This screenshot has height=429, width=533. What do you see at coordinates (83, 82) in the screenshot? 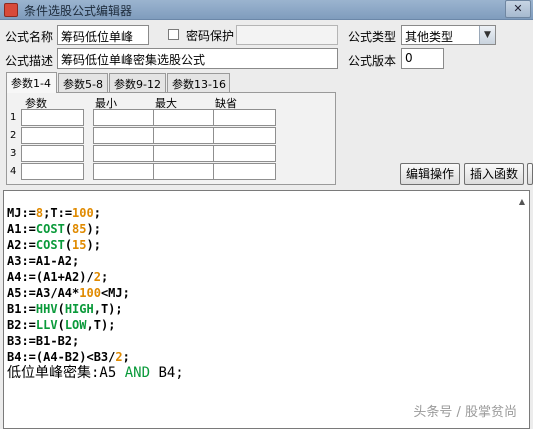
I see `tab-params-5-8: 参数5-8` at bounding box center [83, 82].